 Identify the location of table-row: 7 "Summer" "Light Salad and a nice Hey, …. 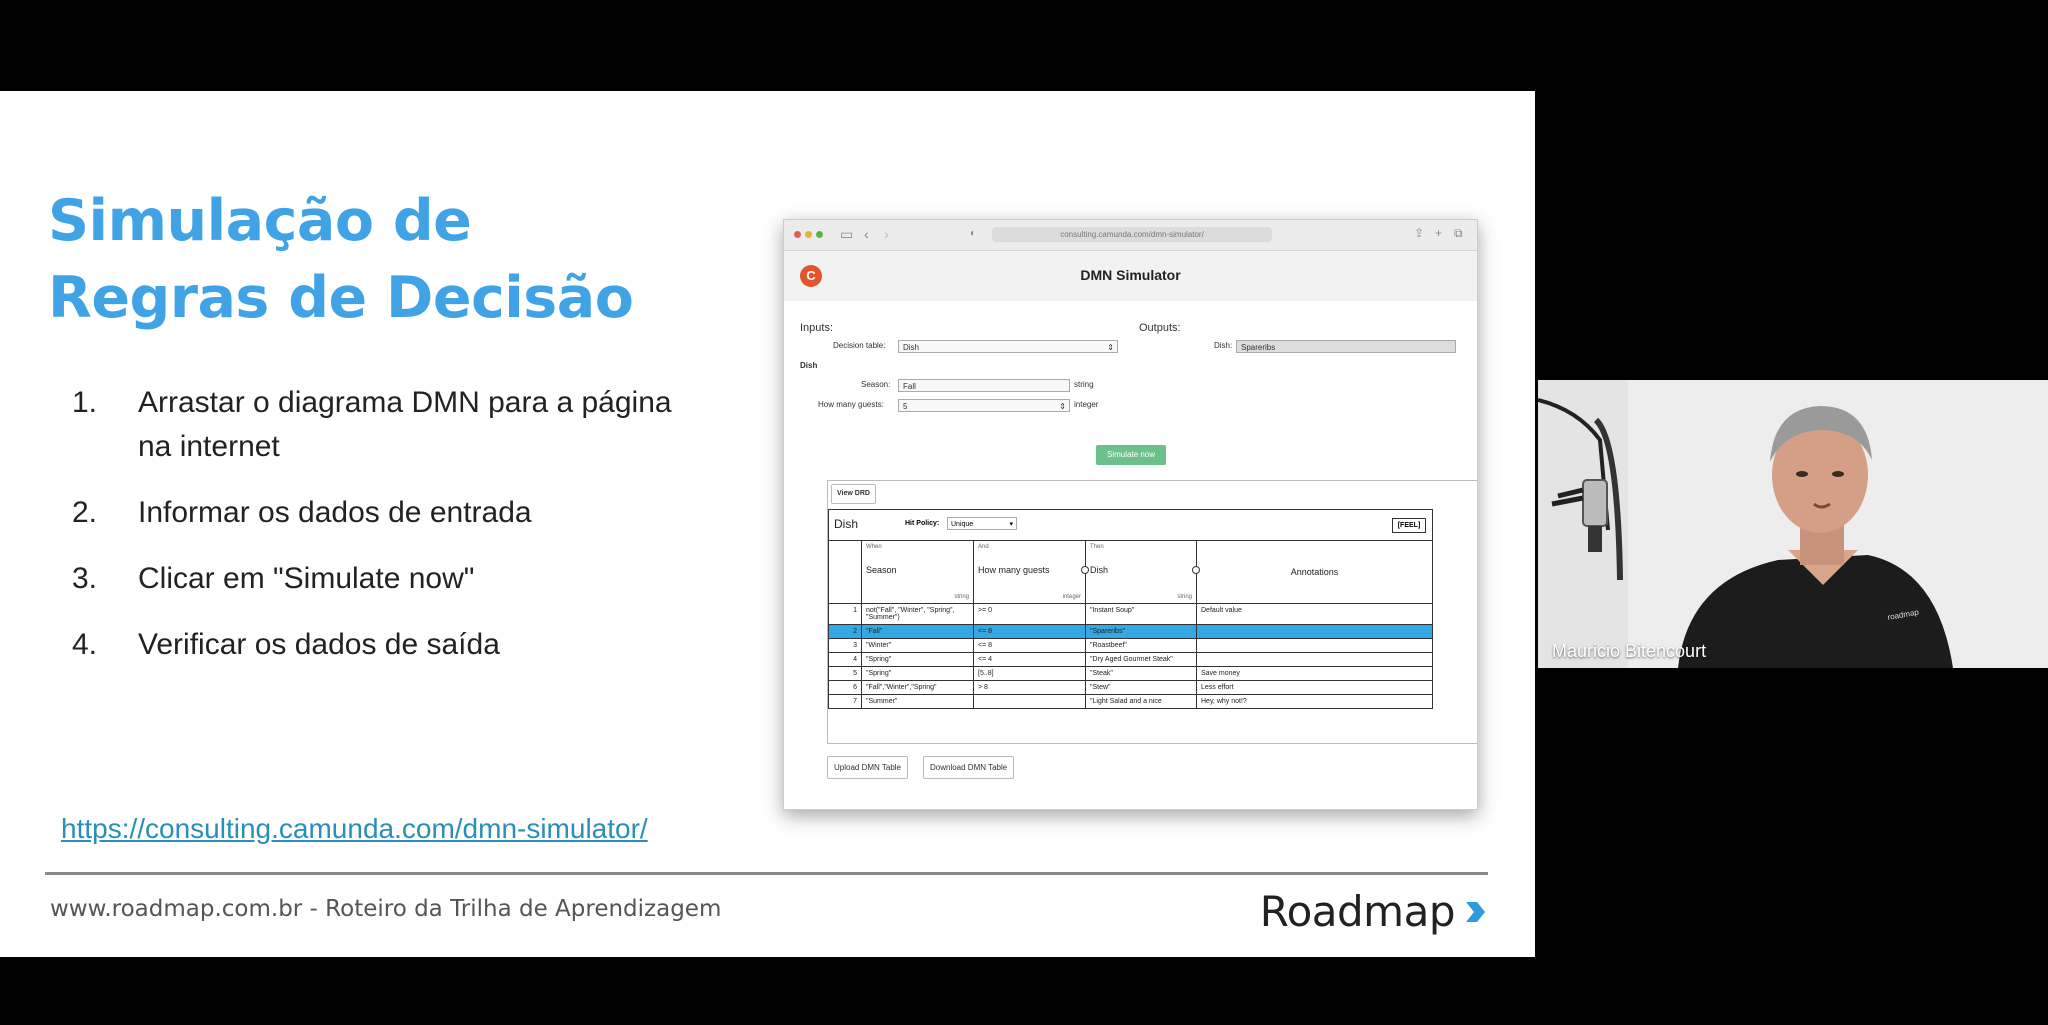
(1130, 702).